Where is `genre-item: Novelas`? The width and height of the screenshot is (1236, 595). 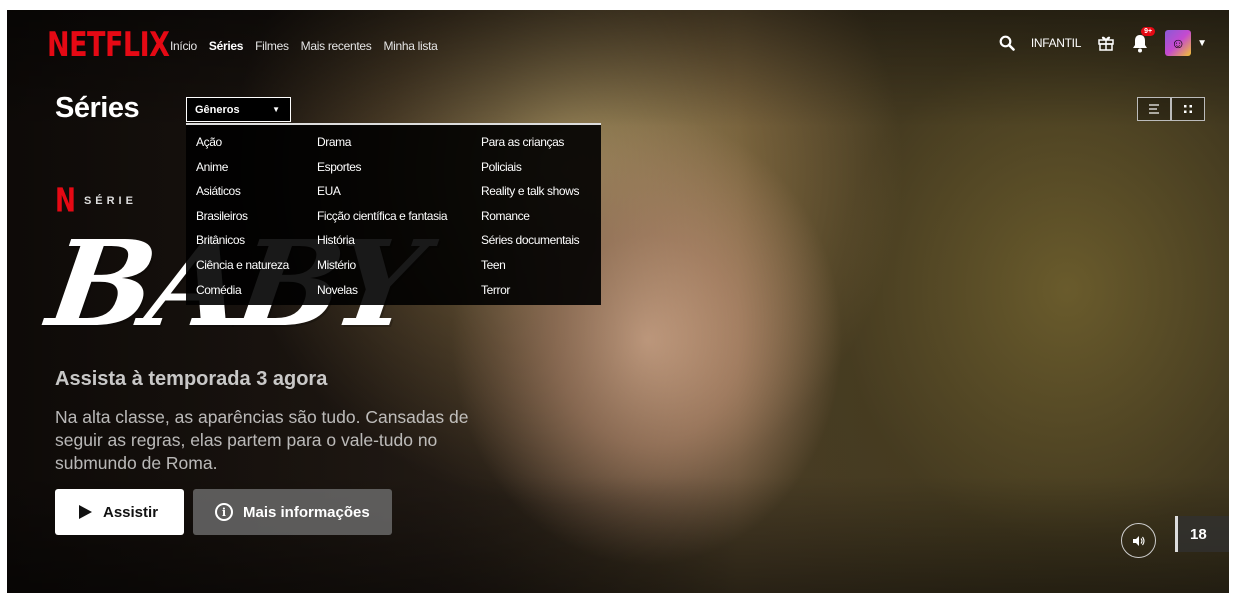
genre-item: Novelas is located at coordinates (382, 293).